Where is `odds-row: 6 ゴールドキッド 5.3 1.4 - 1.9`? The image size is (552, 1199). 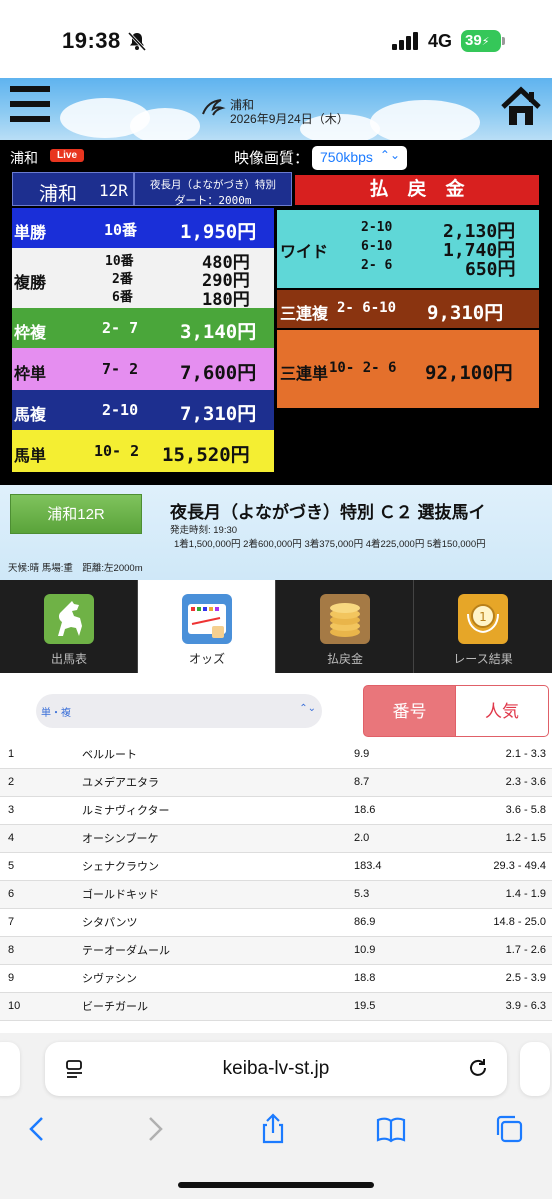
odds-row: 6 ゴールドキッド 5.3 1.4 - 1.9 is located at coordinates (276, 894).